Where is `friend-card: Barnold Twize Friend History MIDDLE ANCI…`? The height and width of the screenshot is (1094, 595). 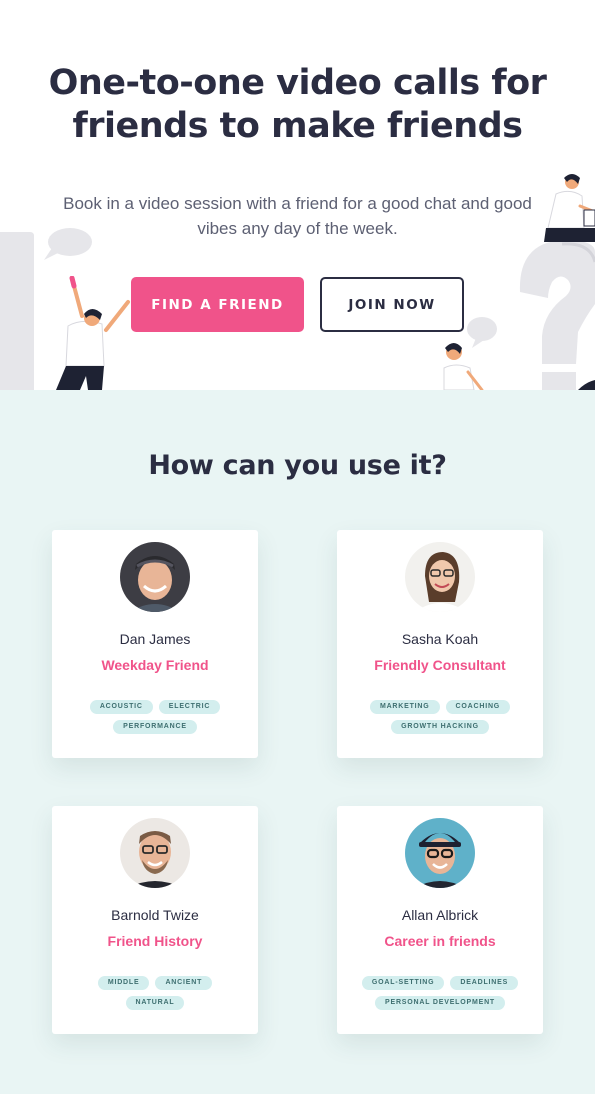
friend-card: Barnold Twize Friend History MIDDLE ANCI… is located at coordinates (155, 920).